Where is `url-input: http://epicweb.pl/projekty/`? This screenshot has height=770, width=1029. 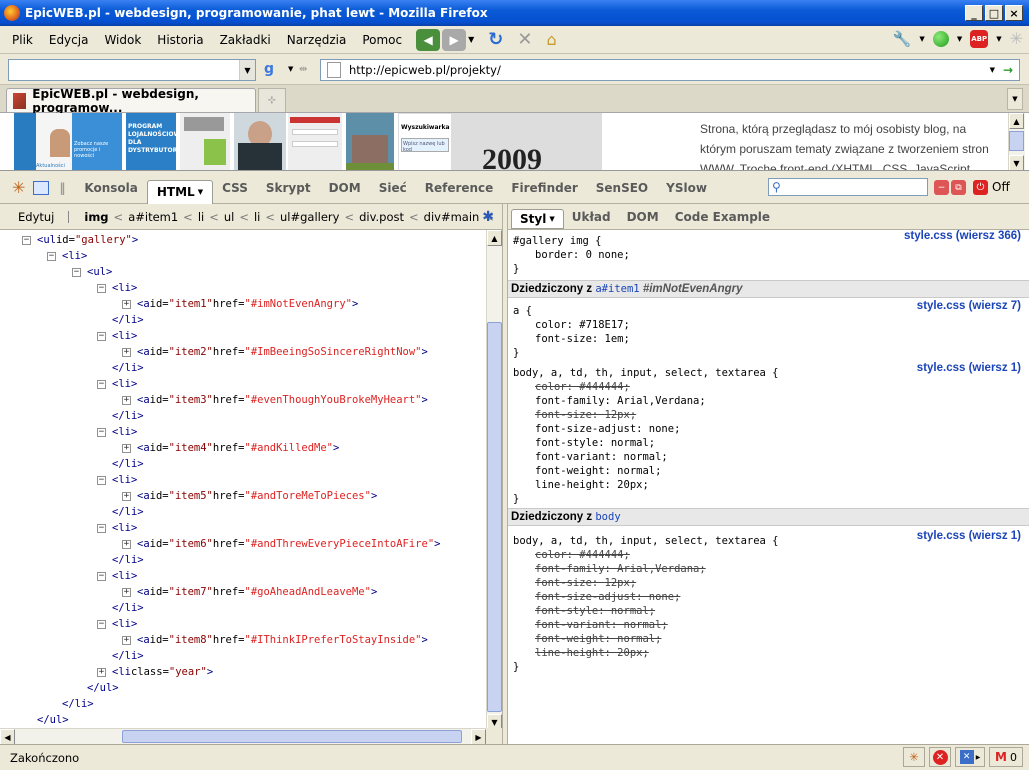 url-input: http://epicweb.pl/projekty/ is located at coordinates (425, 70).